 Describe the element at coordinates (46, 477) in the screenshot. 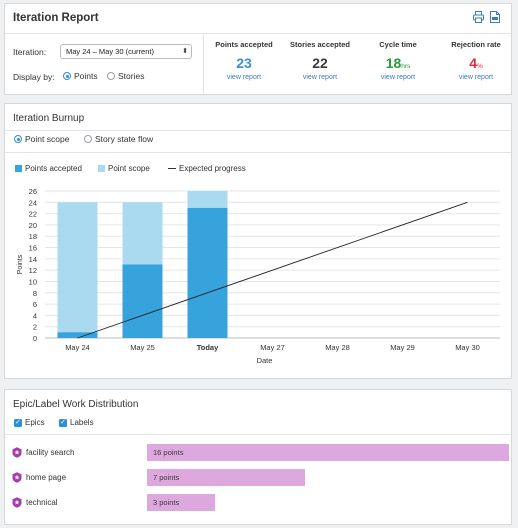

I see `epic-name: home page` at that location.